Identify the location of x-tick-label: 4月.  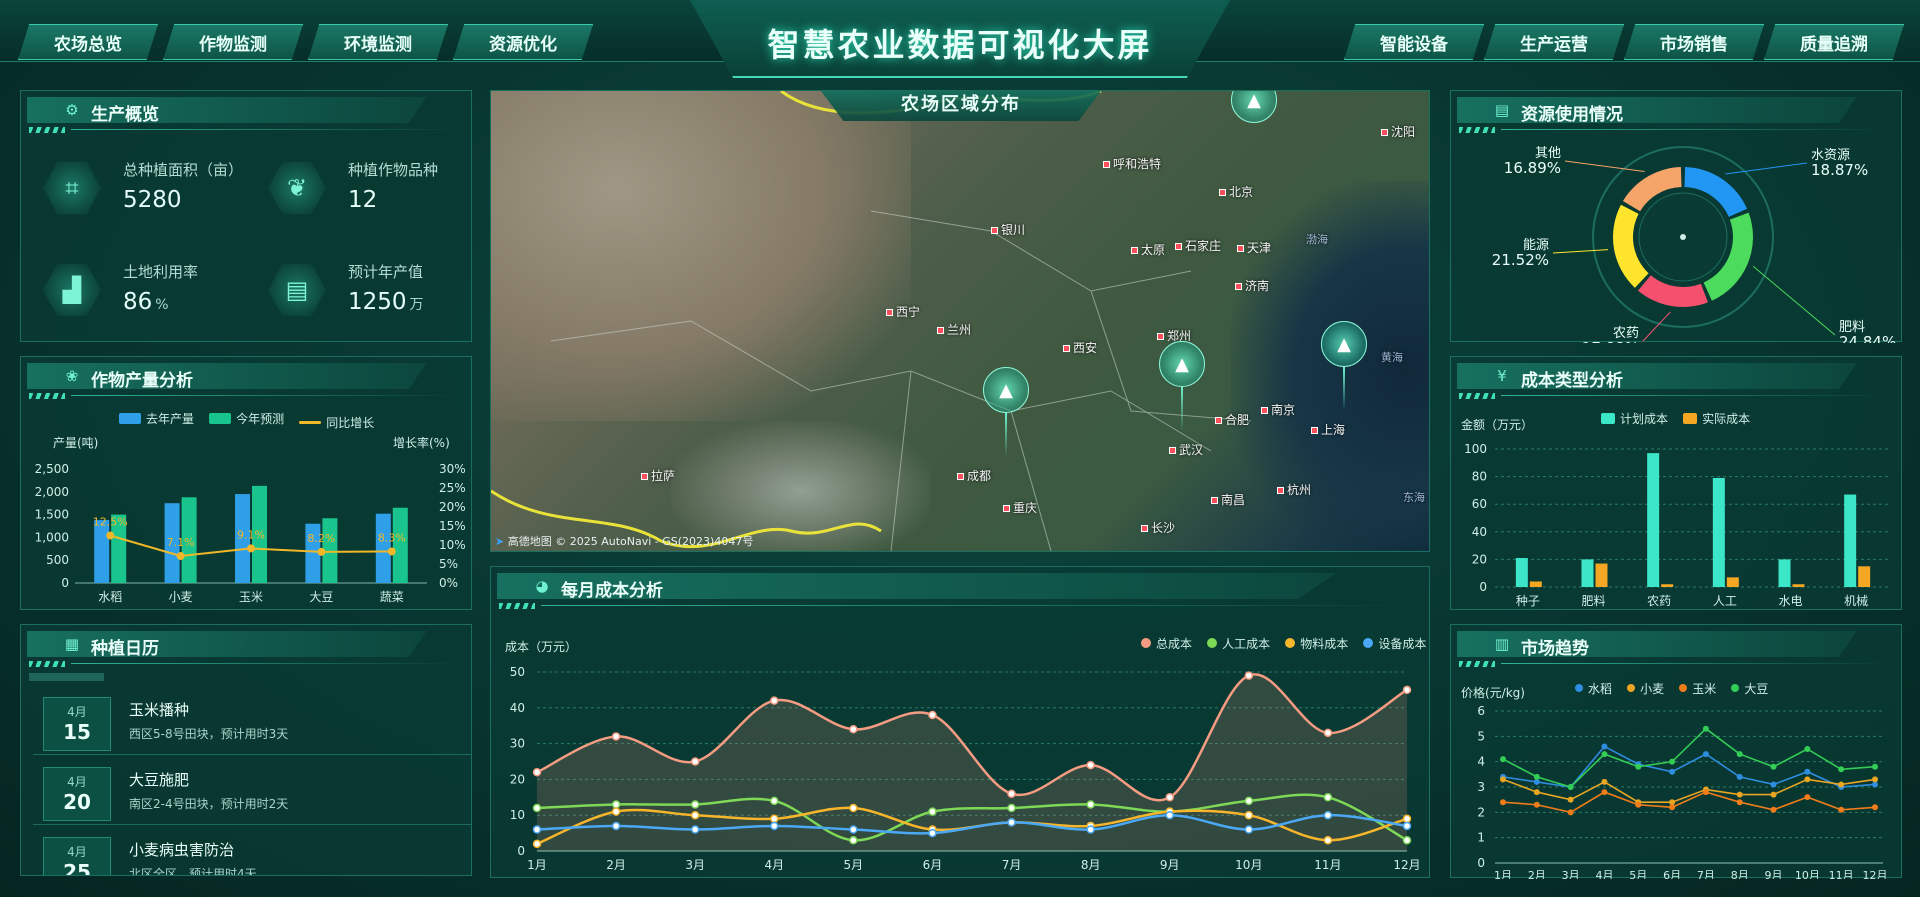
(774, 865).